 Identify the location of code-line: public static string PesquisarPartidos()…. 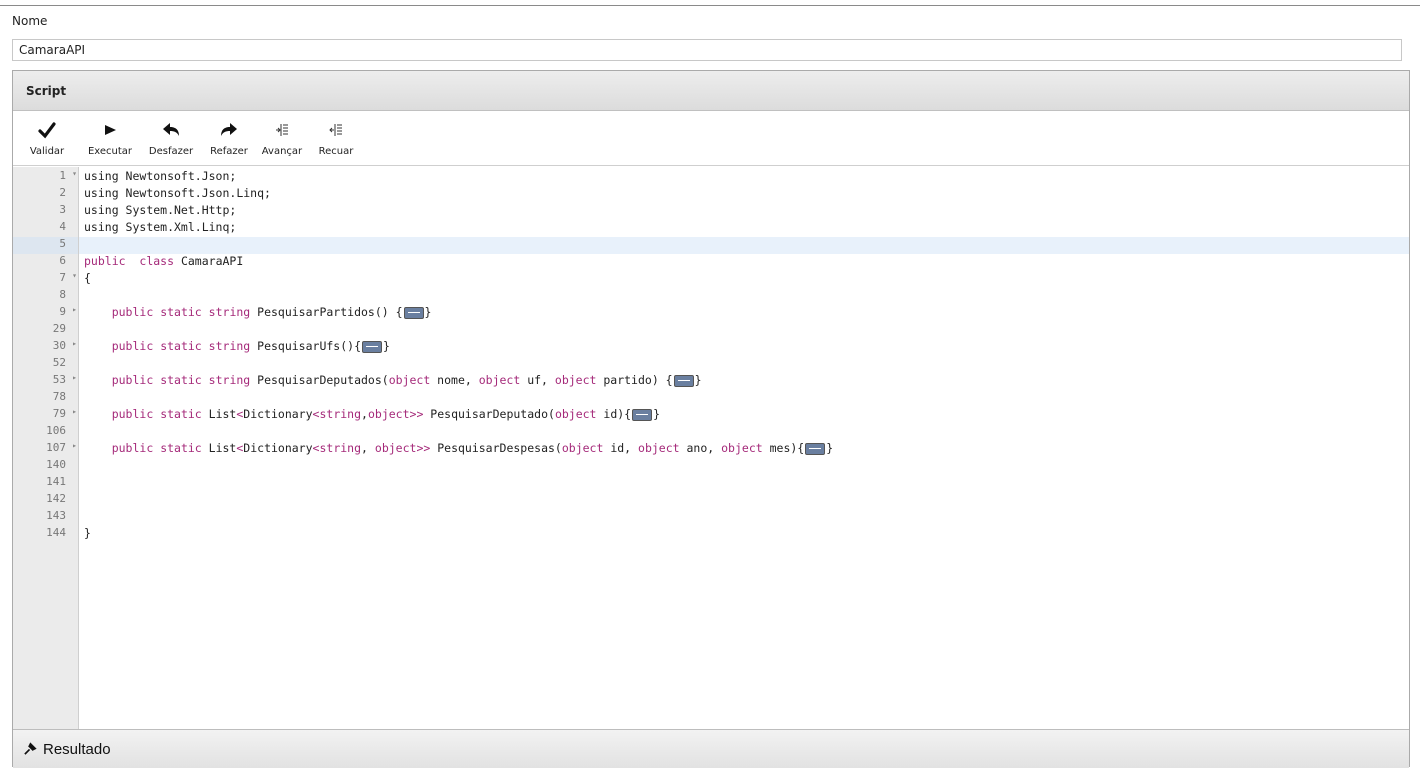
(258, 312).